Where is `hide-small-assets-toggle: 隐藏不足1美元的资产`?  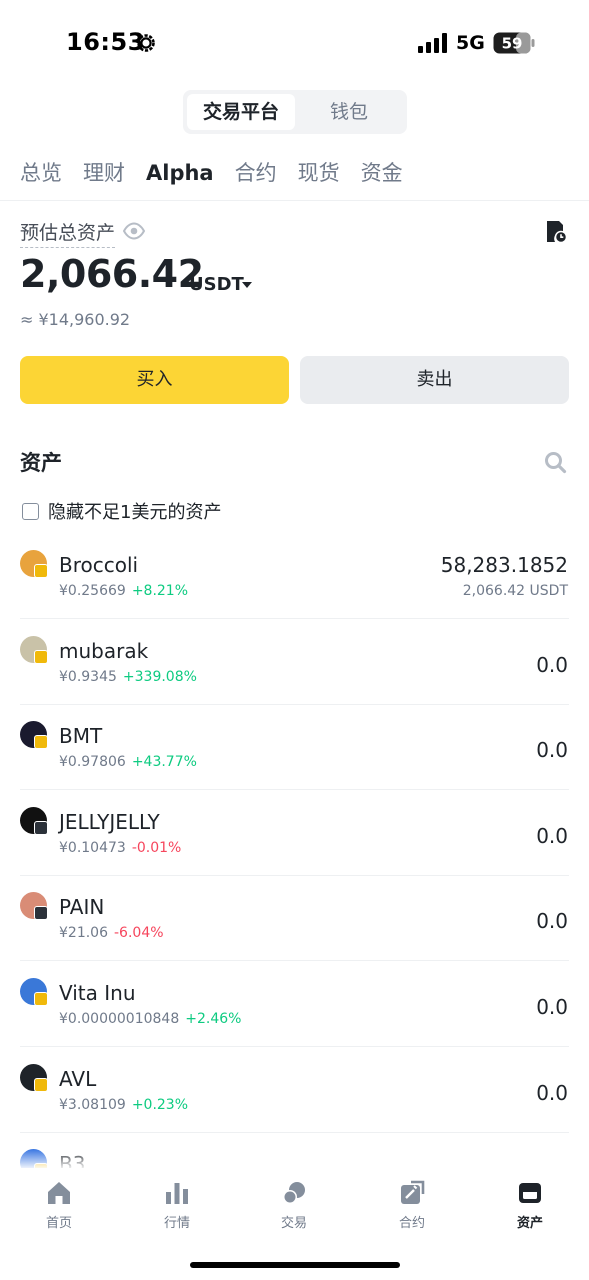 hide-small-assets-toggle: 隐藏不足1美元的资产 is located at coordinates (121, 511).